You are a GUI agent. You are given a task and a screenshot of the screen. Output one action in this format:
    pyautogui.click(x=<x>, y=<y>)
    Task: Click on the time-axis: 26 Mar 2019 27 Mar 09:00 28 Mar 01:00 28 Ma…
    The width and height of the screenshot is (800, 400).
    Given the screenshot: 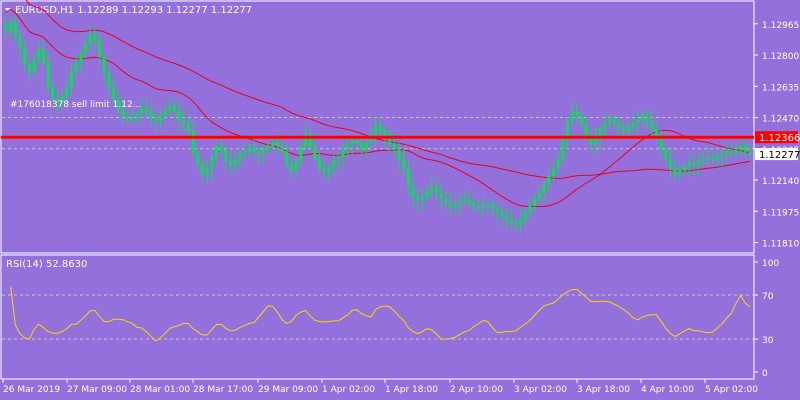 What is the action you would take?
    pyautogui.click(x=380, y=387)
    